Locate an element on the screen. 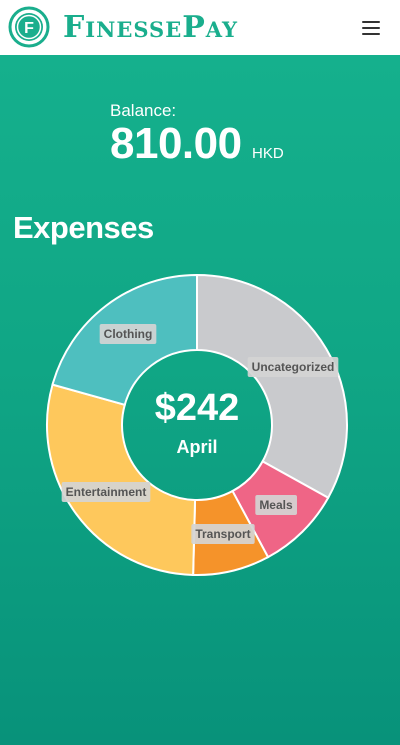  logo-letter: F is located at coordinates (29, 28).